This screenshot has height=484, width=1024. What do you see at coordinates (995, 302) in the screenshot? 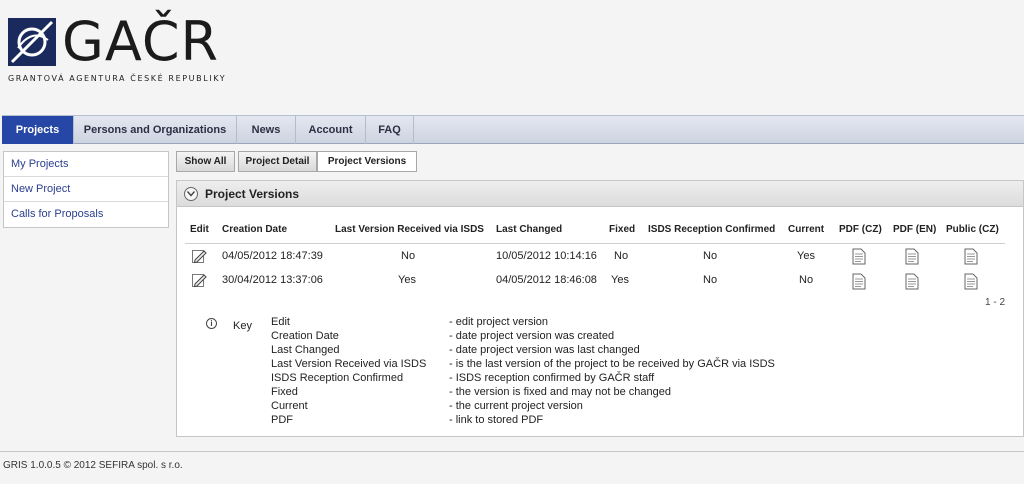
I see `pager-count: 1 - 2` at bounding box center [995, 302].